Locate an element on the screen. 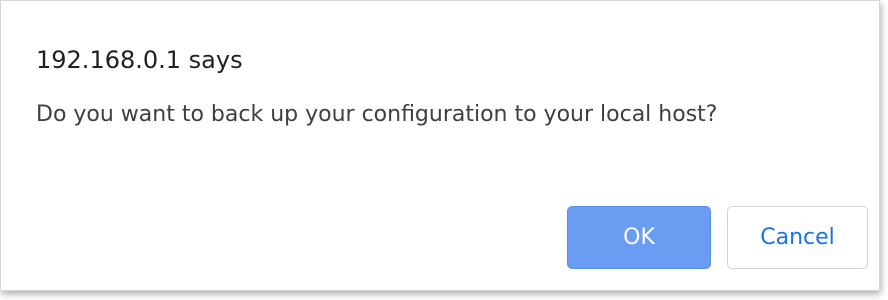 The height and width of the screenshot is (300, 888). ok-button: OK is located at coordinates (639, 237).